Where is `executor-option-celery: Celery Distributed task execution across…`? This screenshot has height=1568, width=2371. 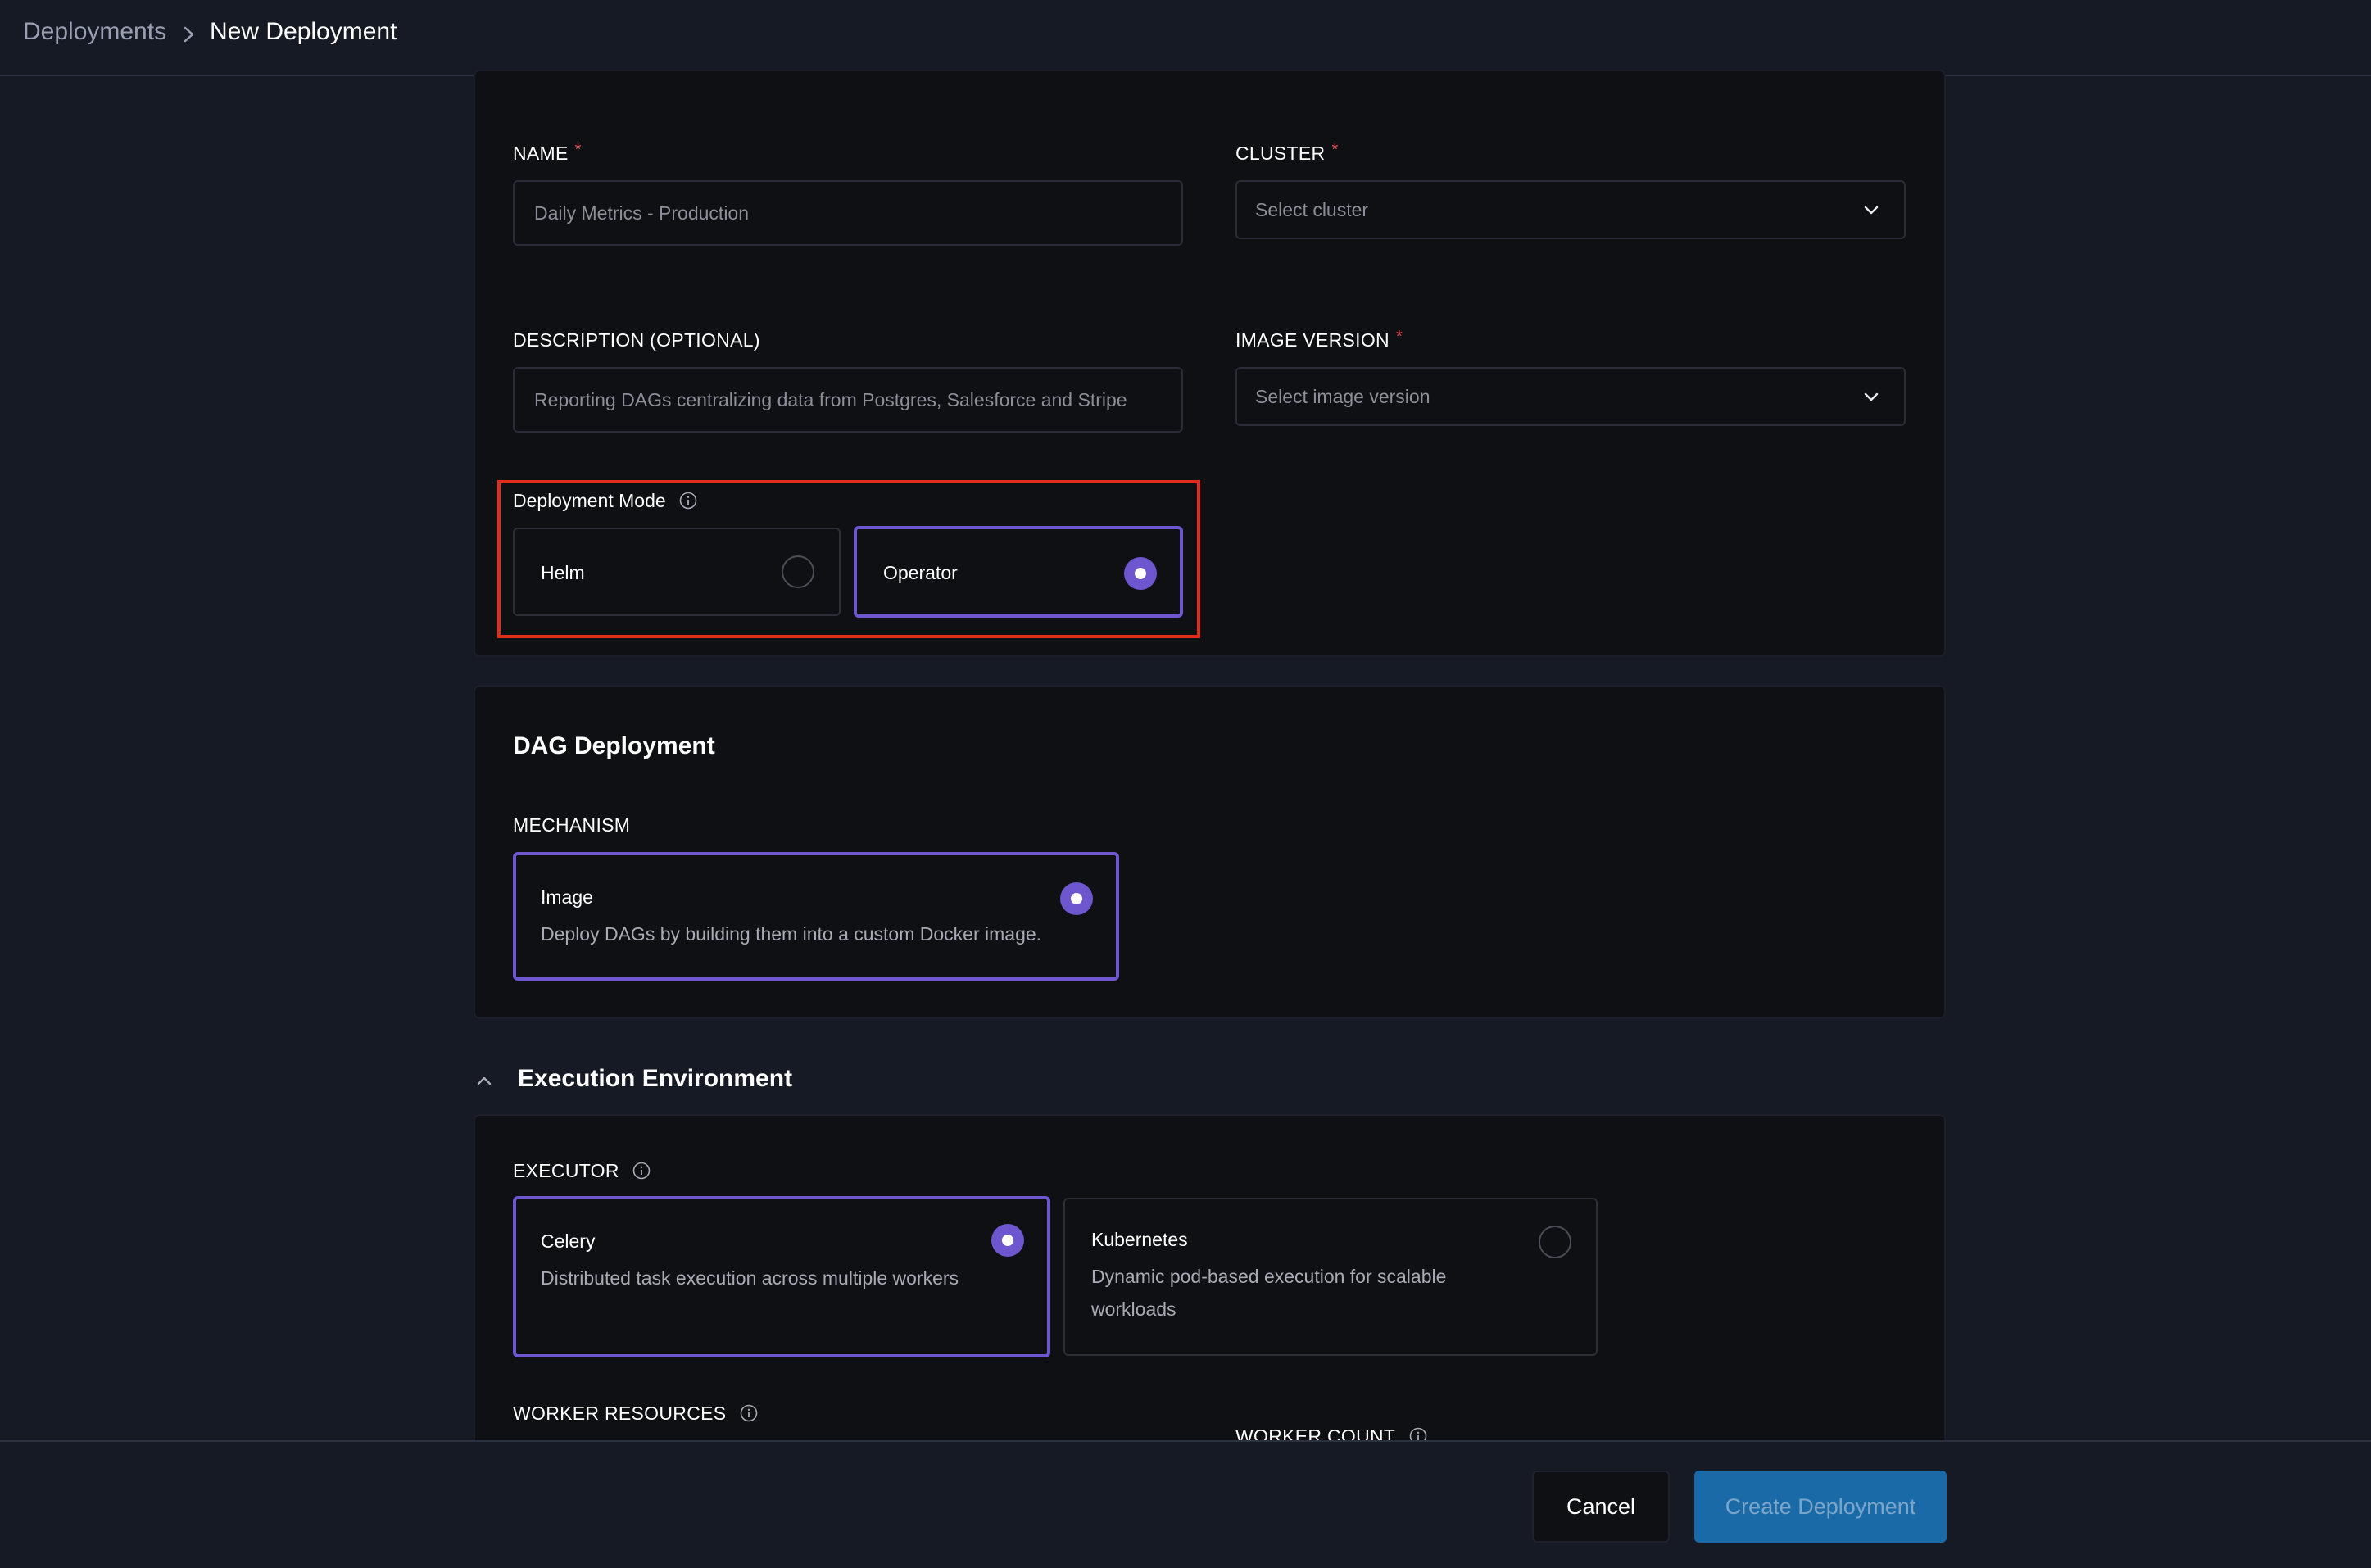
executor-option-celery: Celery Distributed task execution across… is located at coordinates (781, 1276).